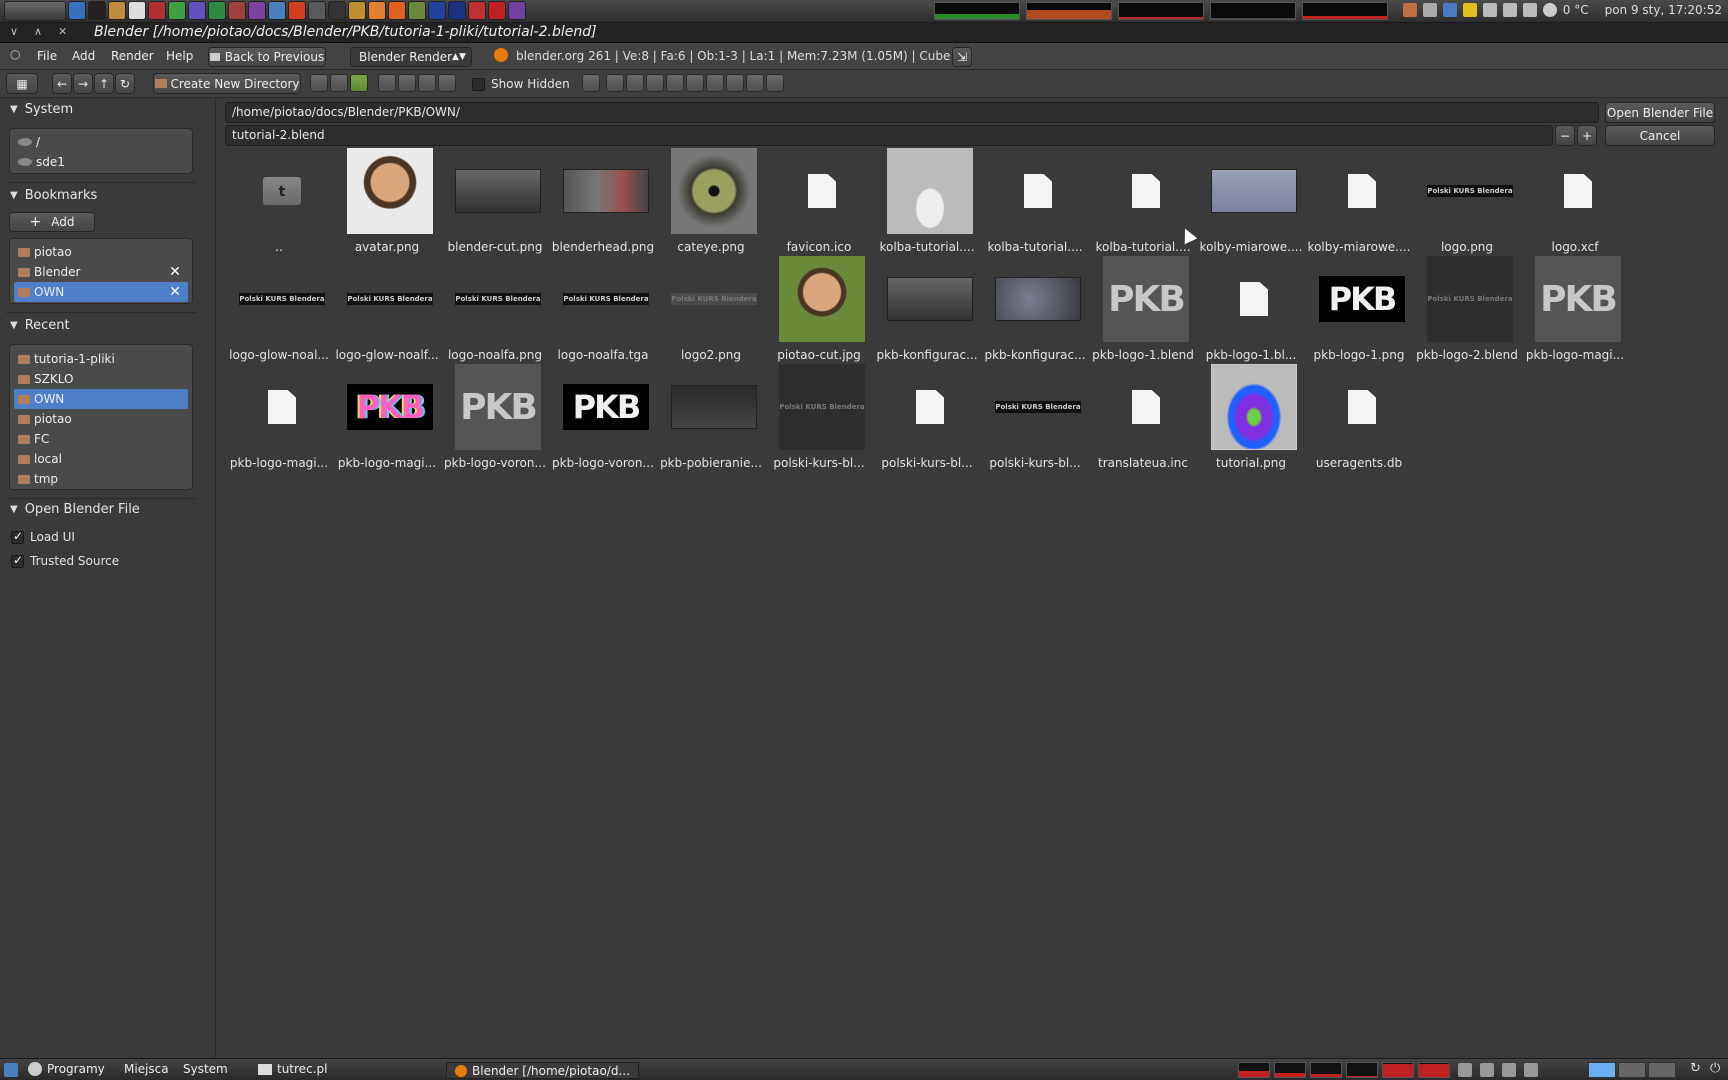 The image size is (1728, 1080). I want to click on close-icon: ✕, so click(62, 31).